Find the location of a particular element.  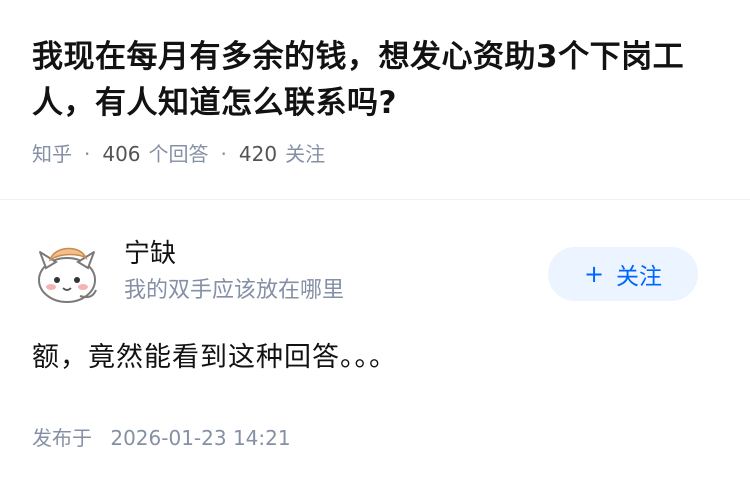

author-avatar is located at coordinates (67, 273).